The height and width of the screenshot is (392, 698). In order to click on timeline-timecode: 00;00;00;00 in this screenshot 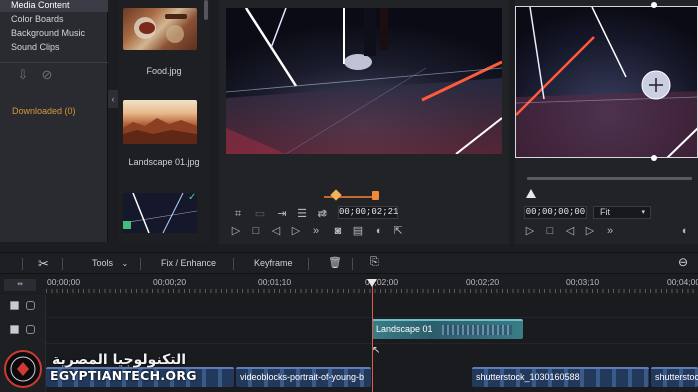, I will do `click(555, 212)`.